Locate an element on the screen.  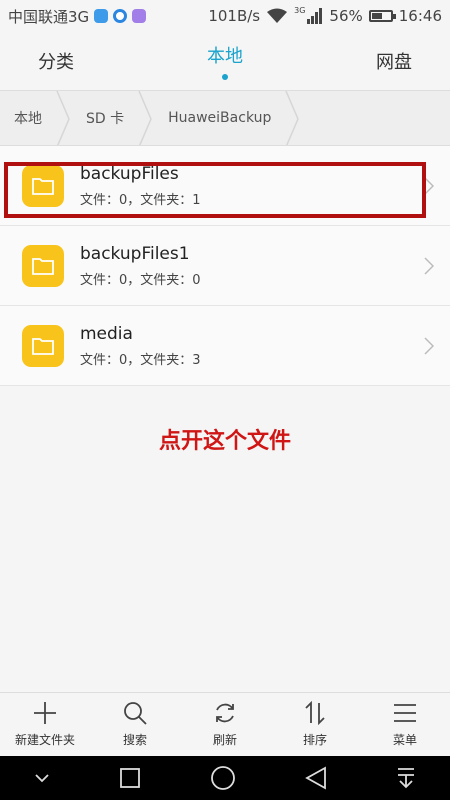
network-speed: 101B/s is located at coordinates (234, 16).